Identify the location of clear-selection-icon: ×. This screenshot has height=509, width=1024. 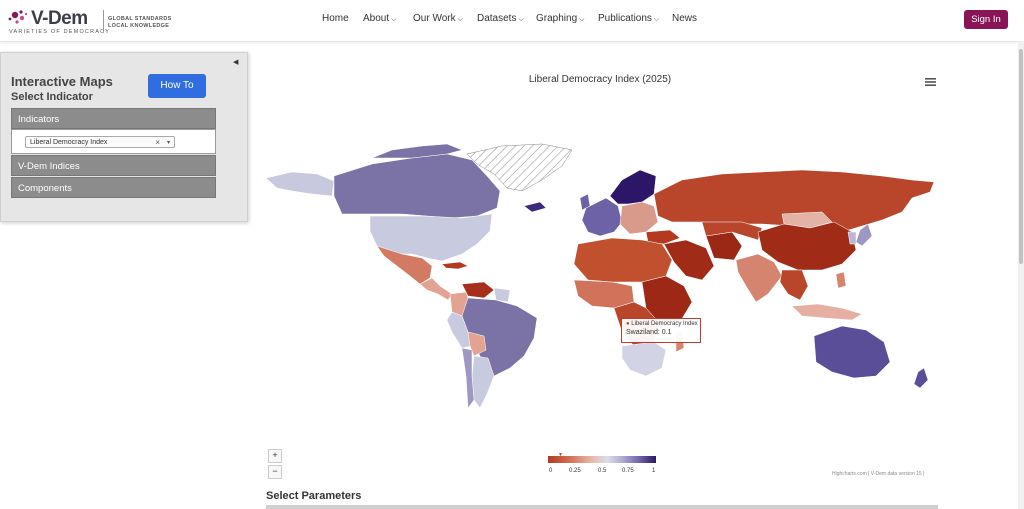
(157, 143).